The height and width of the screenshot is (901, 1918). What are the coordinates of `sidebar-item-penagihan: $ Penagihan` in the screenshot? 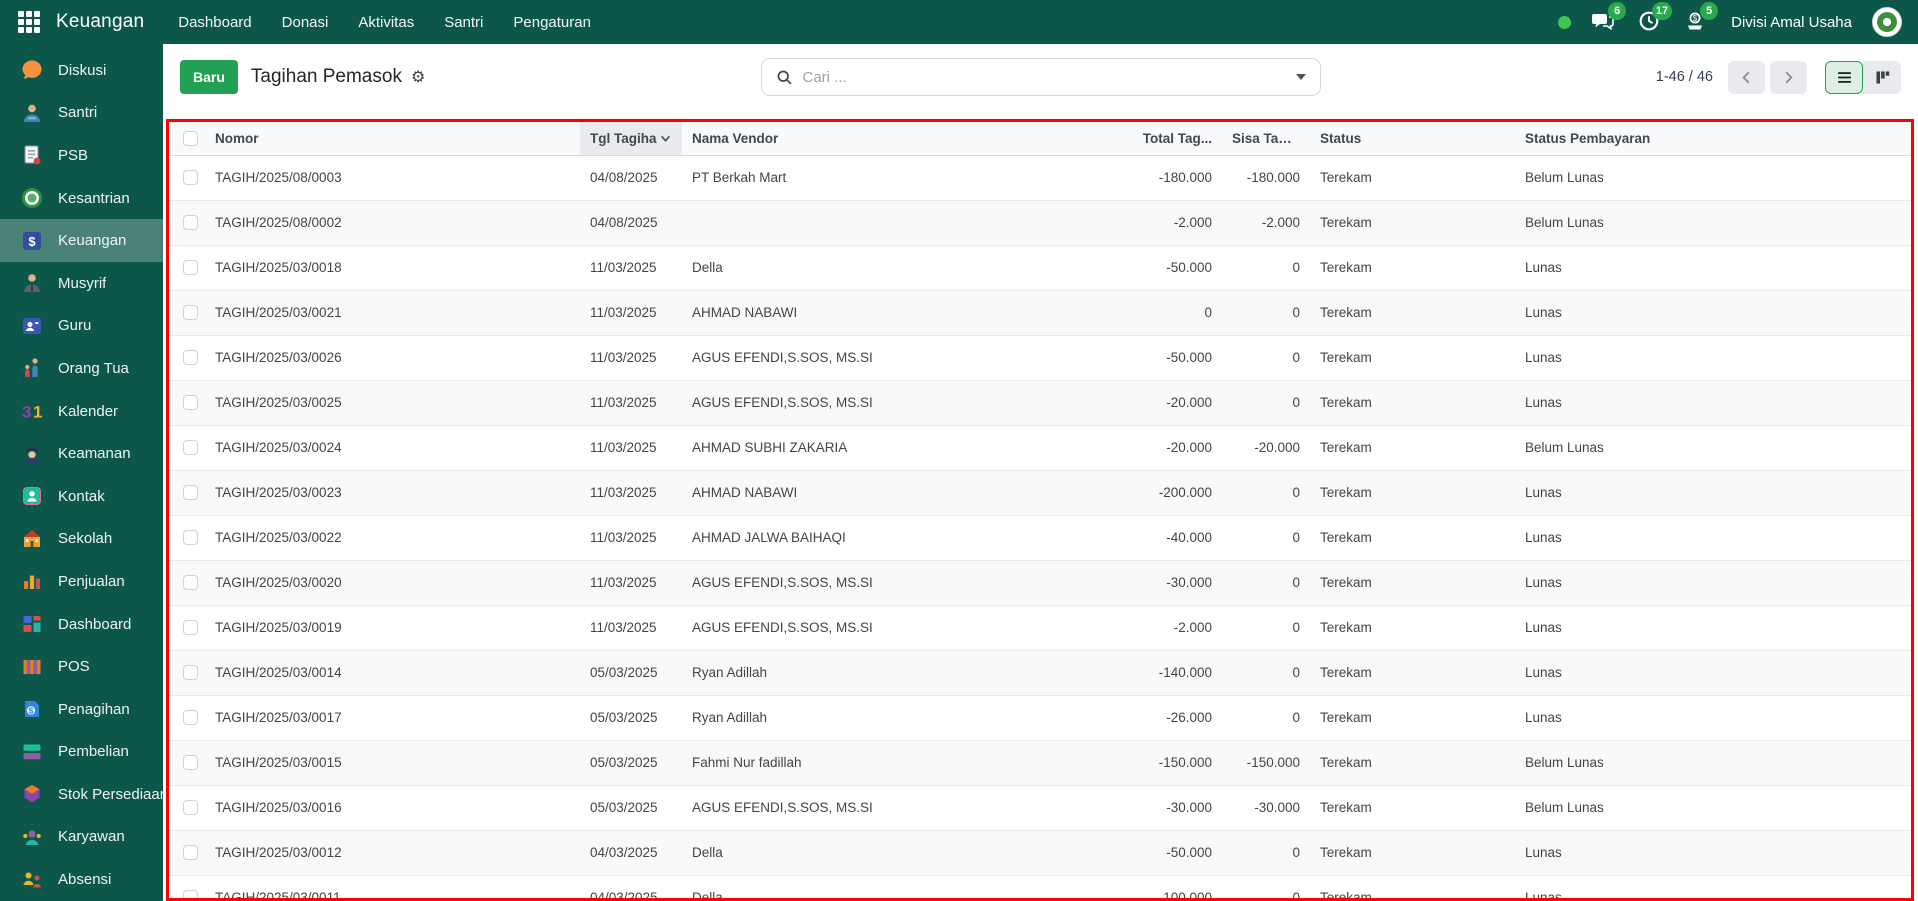 It's located at (81, 709).